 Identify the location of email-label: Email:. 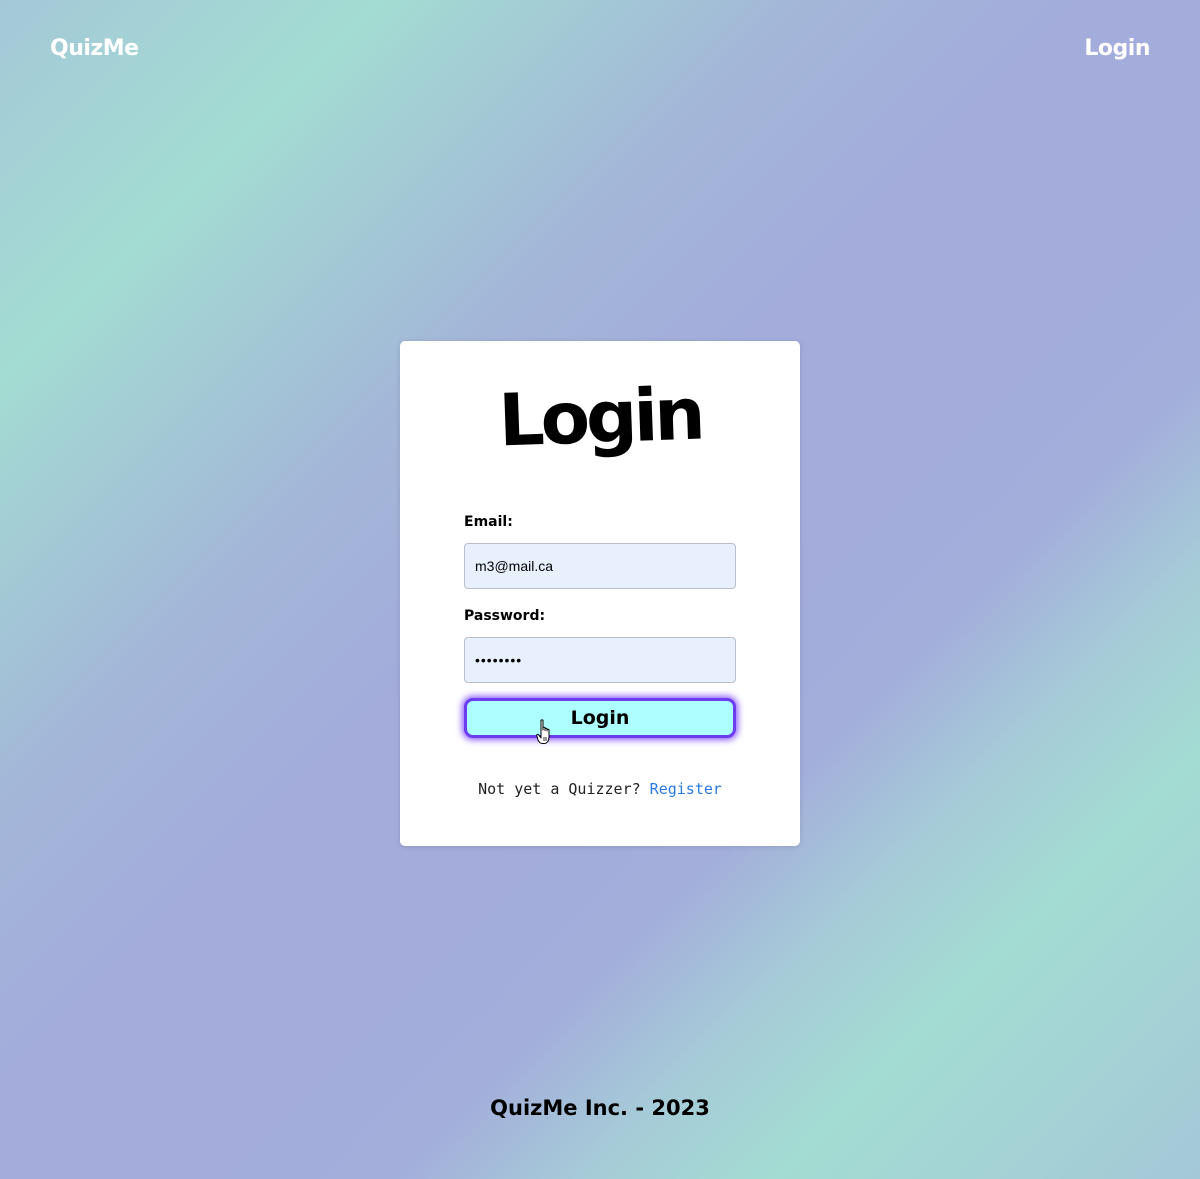
(488, 522).